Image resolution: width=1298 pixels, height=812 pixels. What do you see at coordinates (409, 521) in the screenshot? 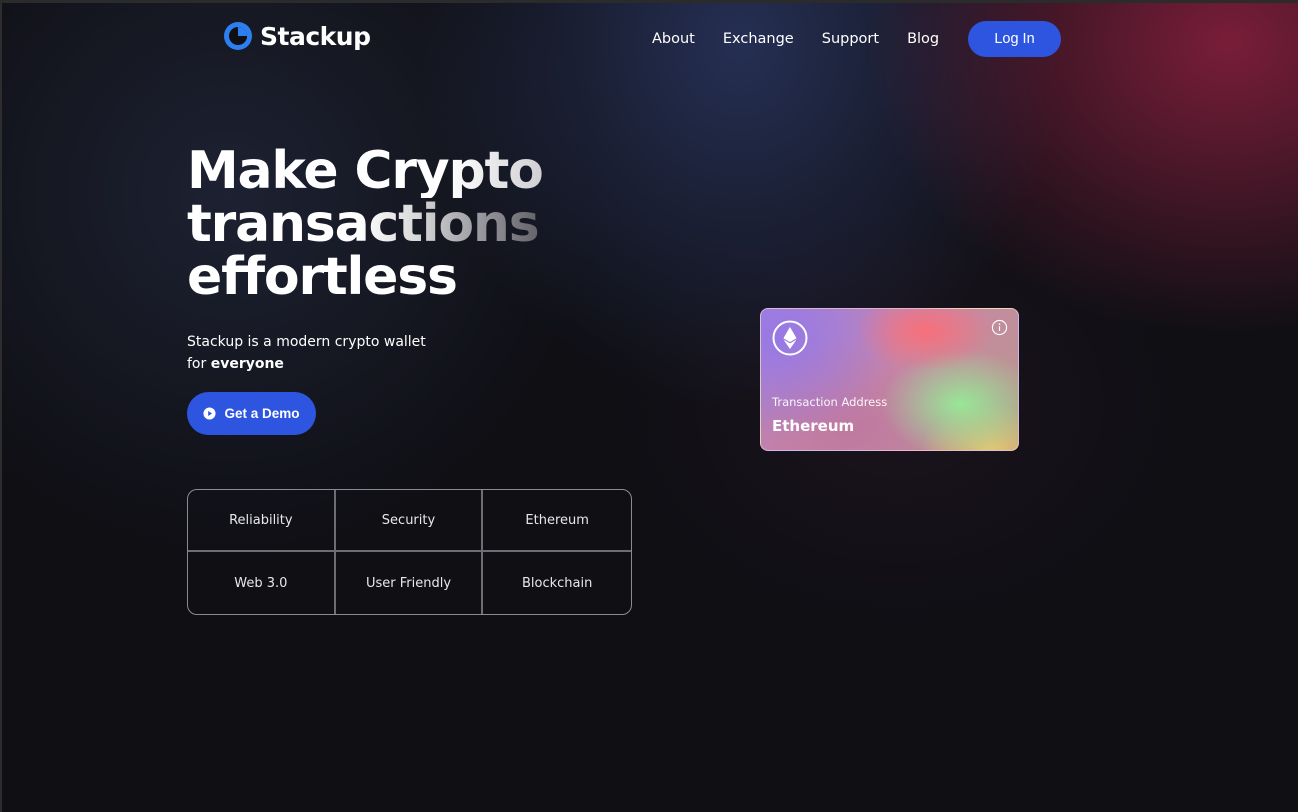
I see `feature-security: Security` at bounding box center [409, 521].